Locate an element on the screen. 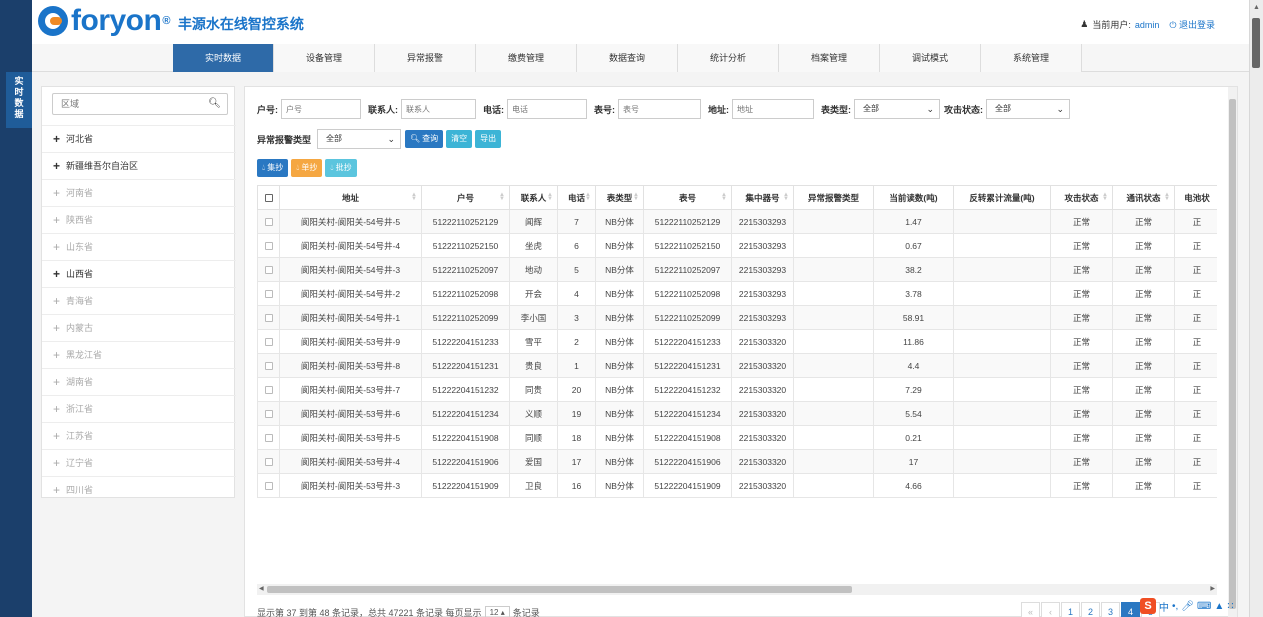 This screenshot has height=617, width=1263. keyboard-icon: ⌨ is located at coordinates (1204, 606).